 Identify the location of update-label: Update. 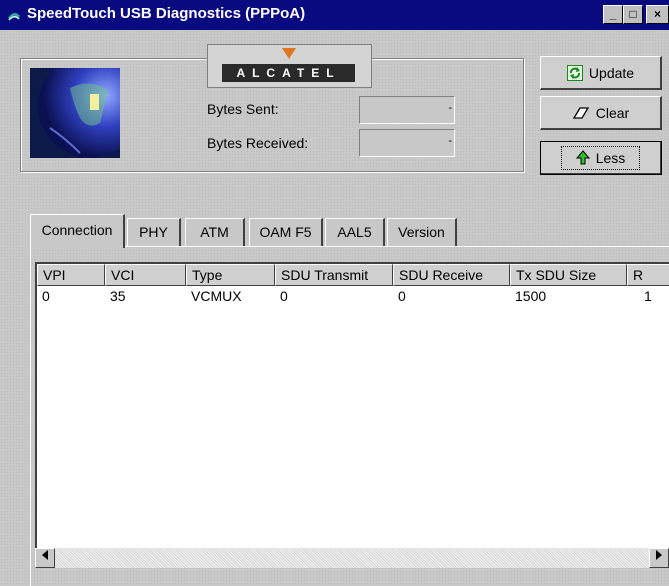
(611, 72).